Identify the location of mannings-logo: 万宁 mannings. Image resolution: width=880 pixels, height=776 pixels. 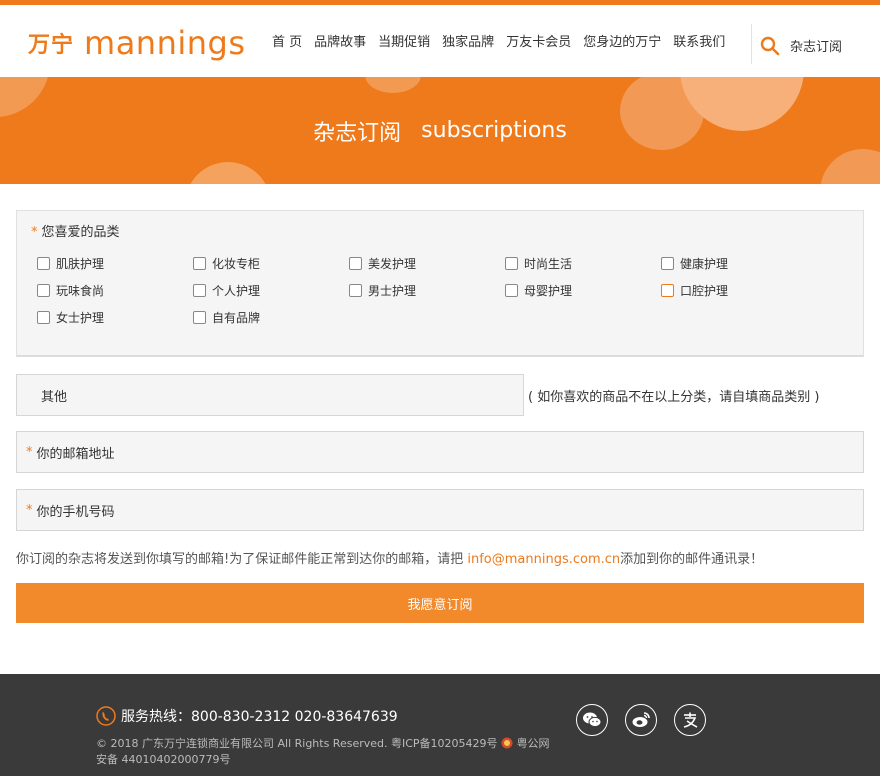
(137, 43).